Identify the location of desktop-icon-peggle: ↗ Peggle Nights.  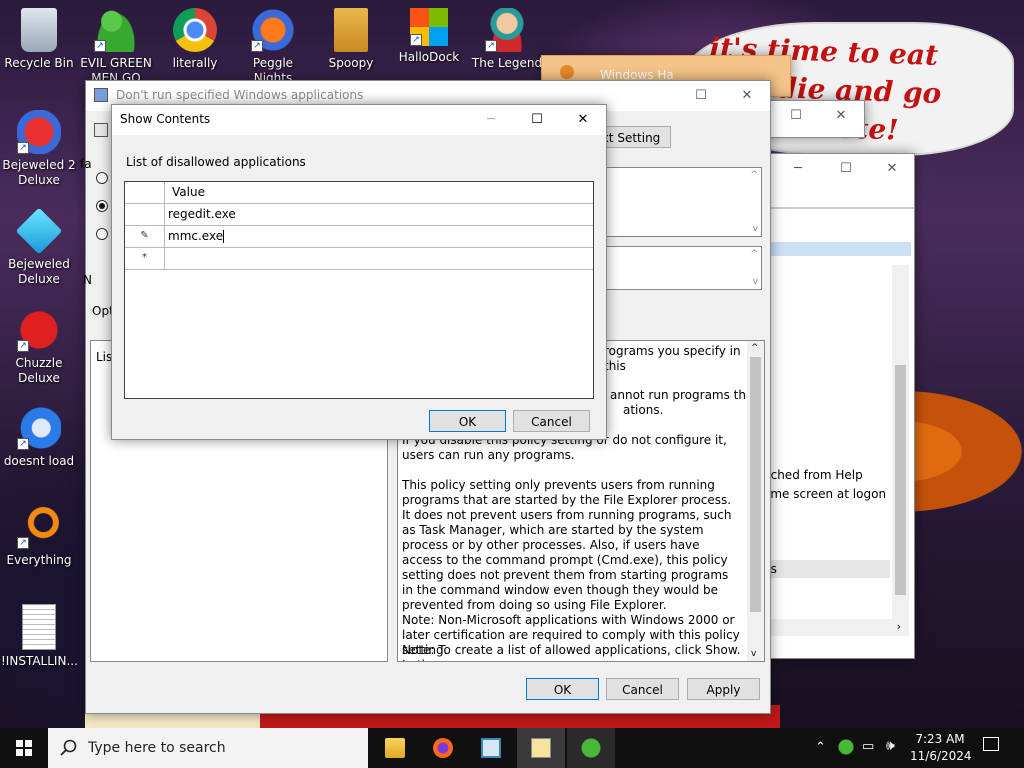
(273, 47).